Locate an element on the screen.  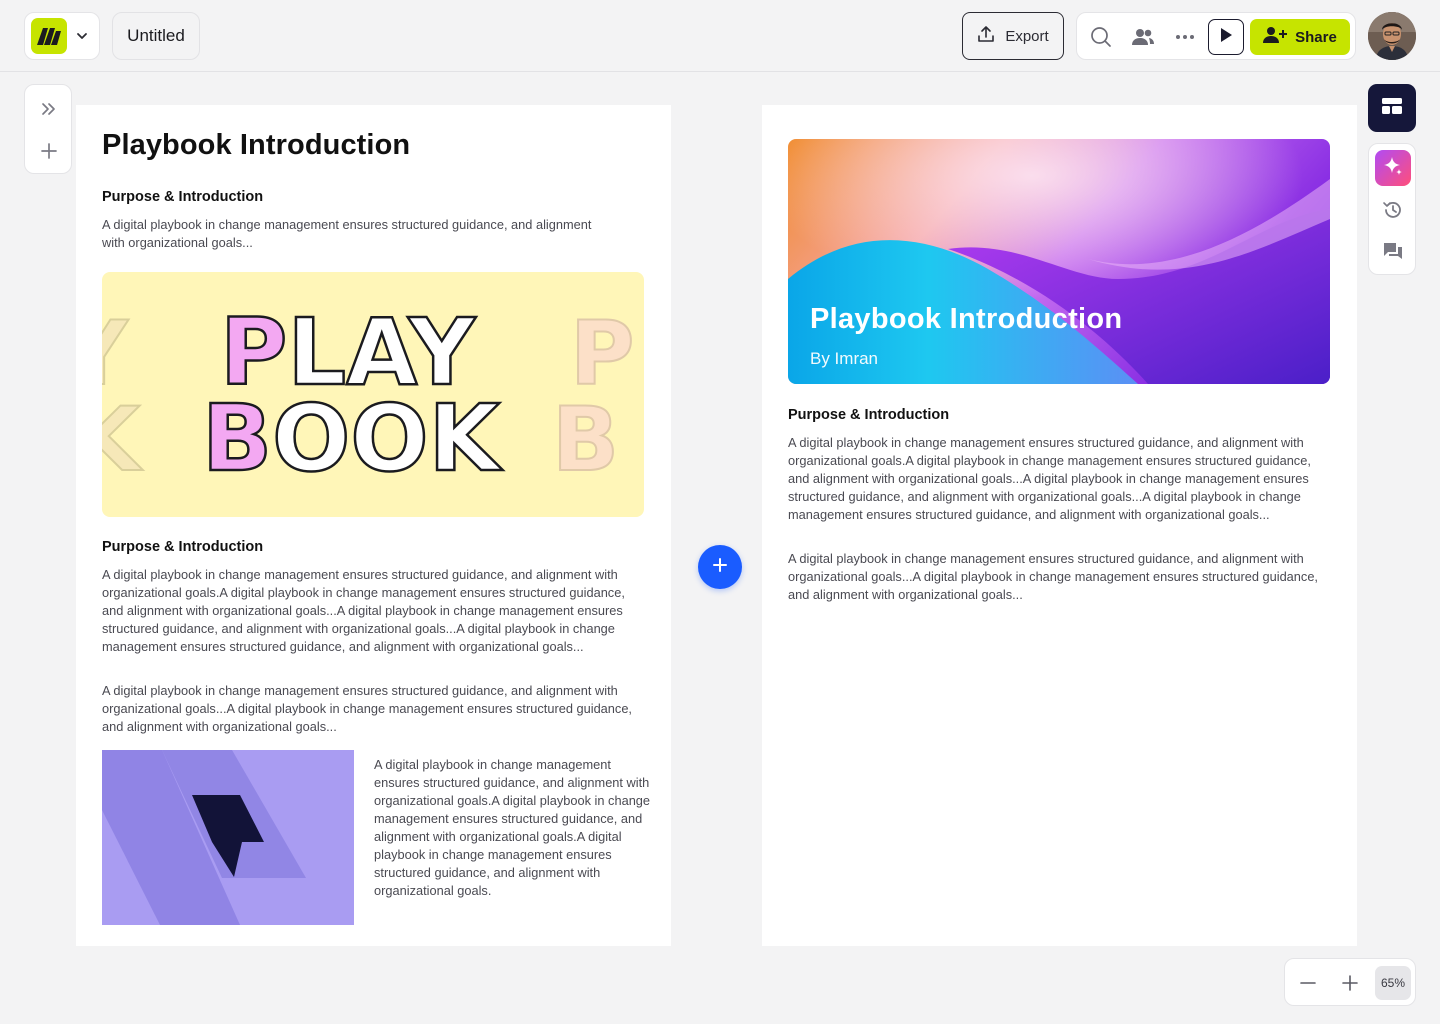
present-button is located at coordinates (1226, 37).